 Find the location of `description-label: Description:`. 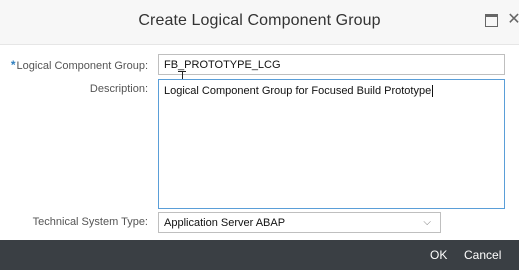

description-label: Description: is located at coordinates (118, 89).